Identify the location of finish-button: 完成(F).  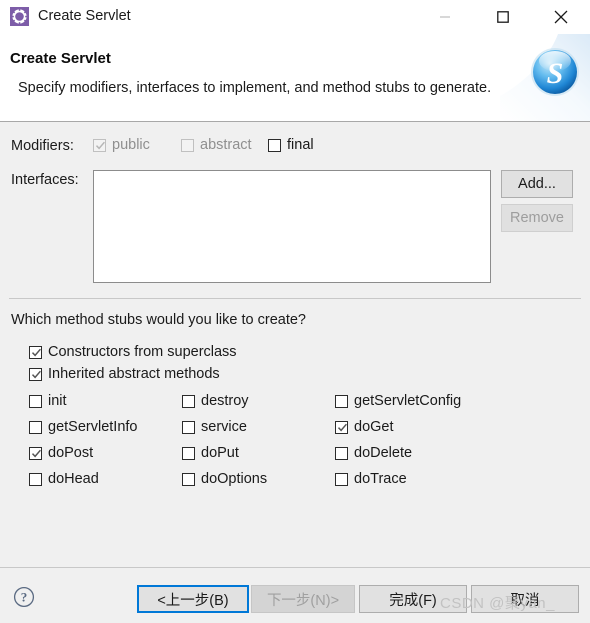
(413, 599).